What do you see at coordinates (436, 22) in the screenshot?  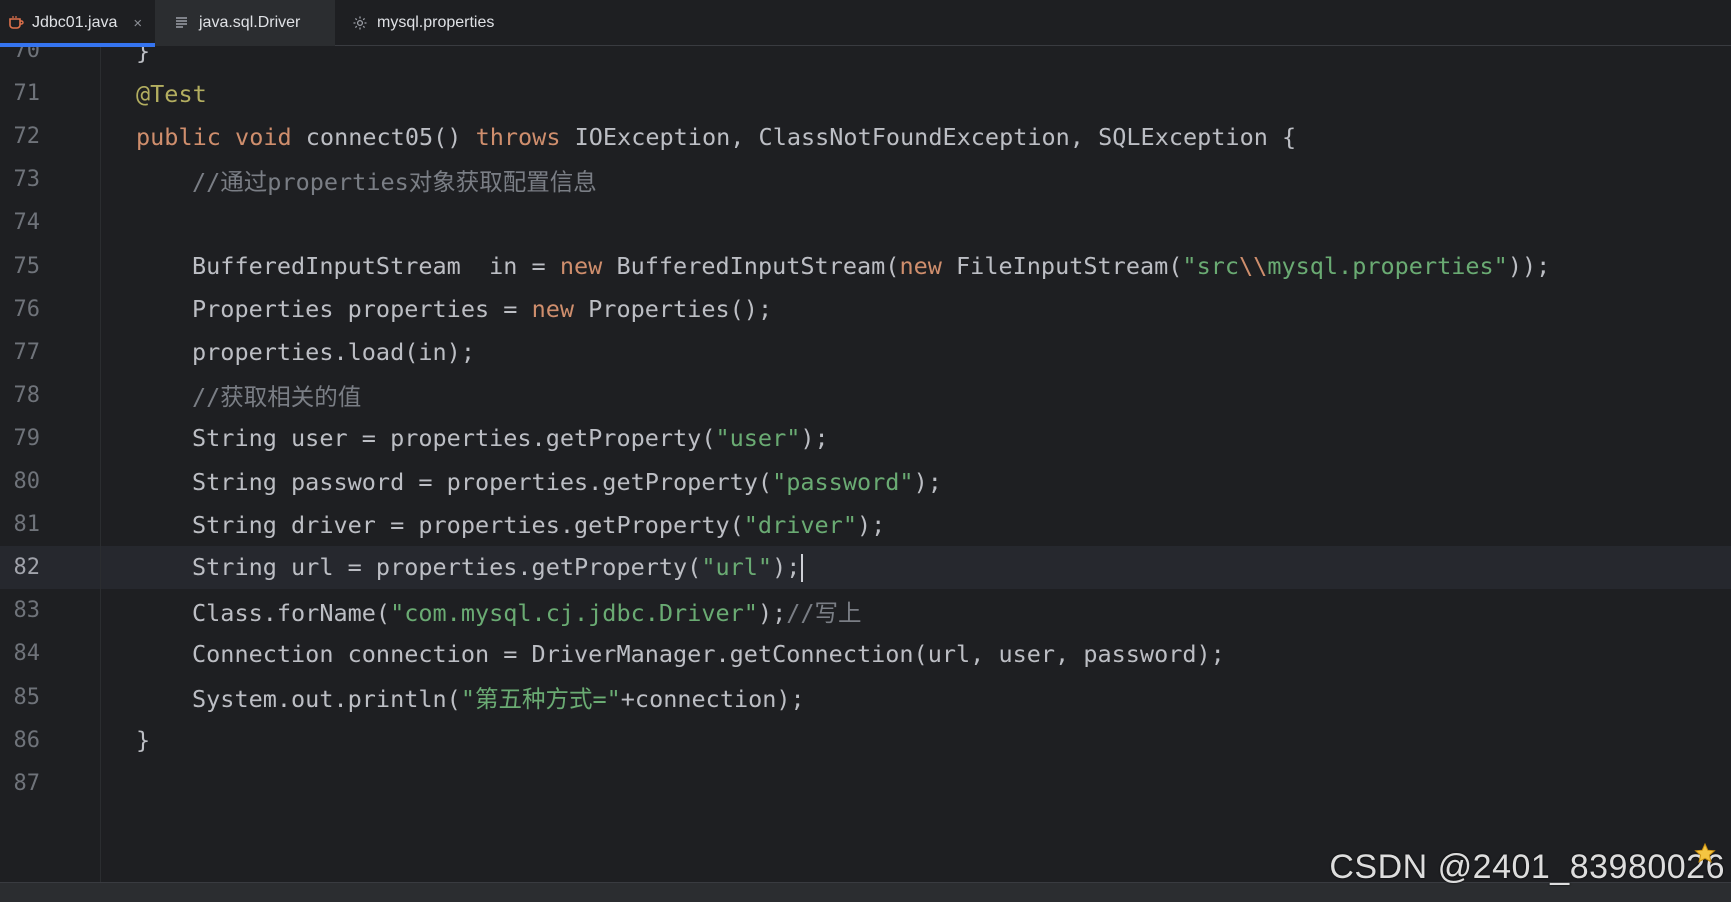 I see `tab-label: mysql.properties` at bounding box center [436, 22].